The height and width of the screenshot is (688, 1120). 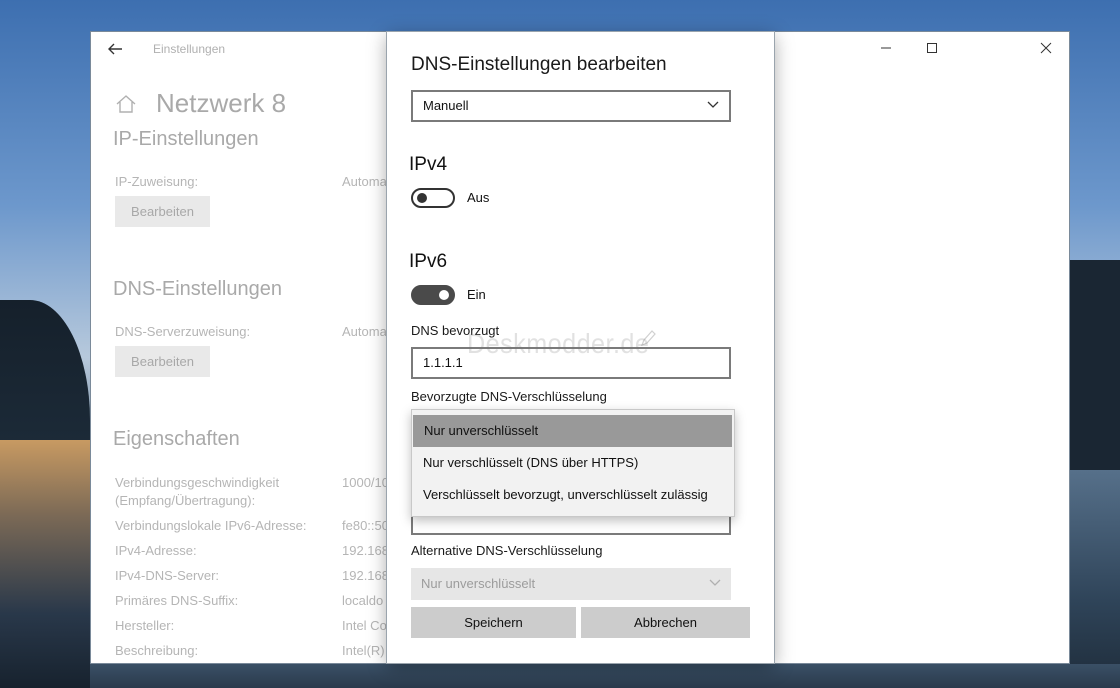 I want to click on dns-settings-heading: DNS-Einstellungen, so click(x=197, y=289).